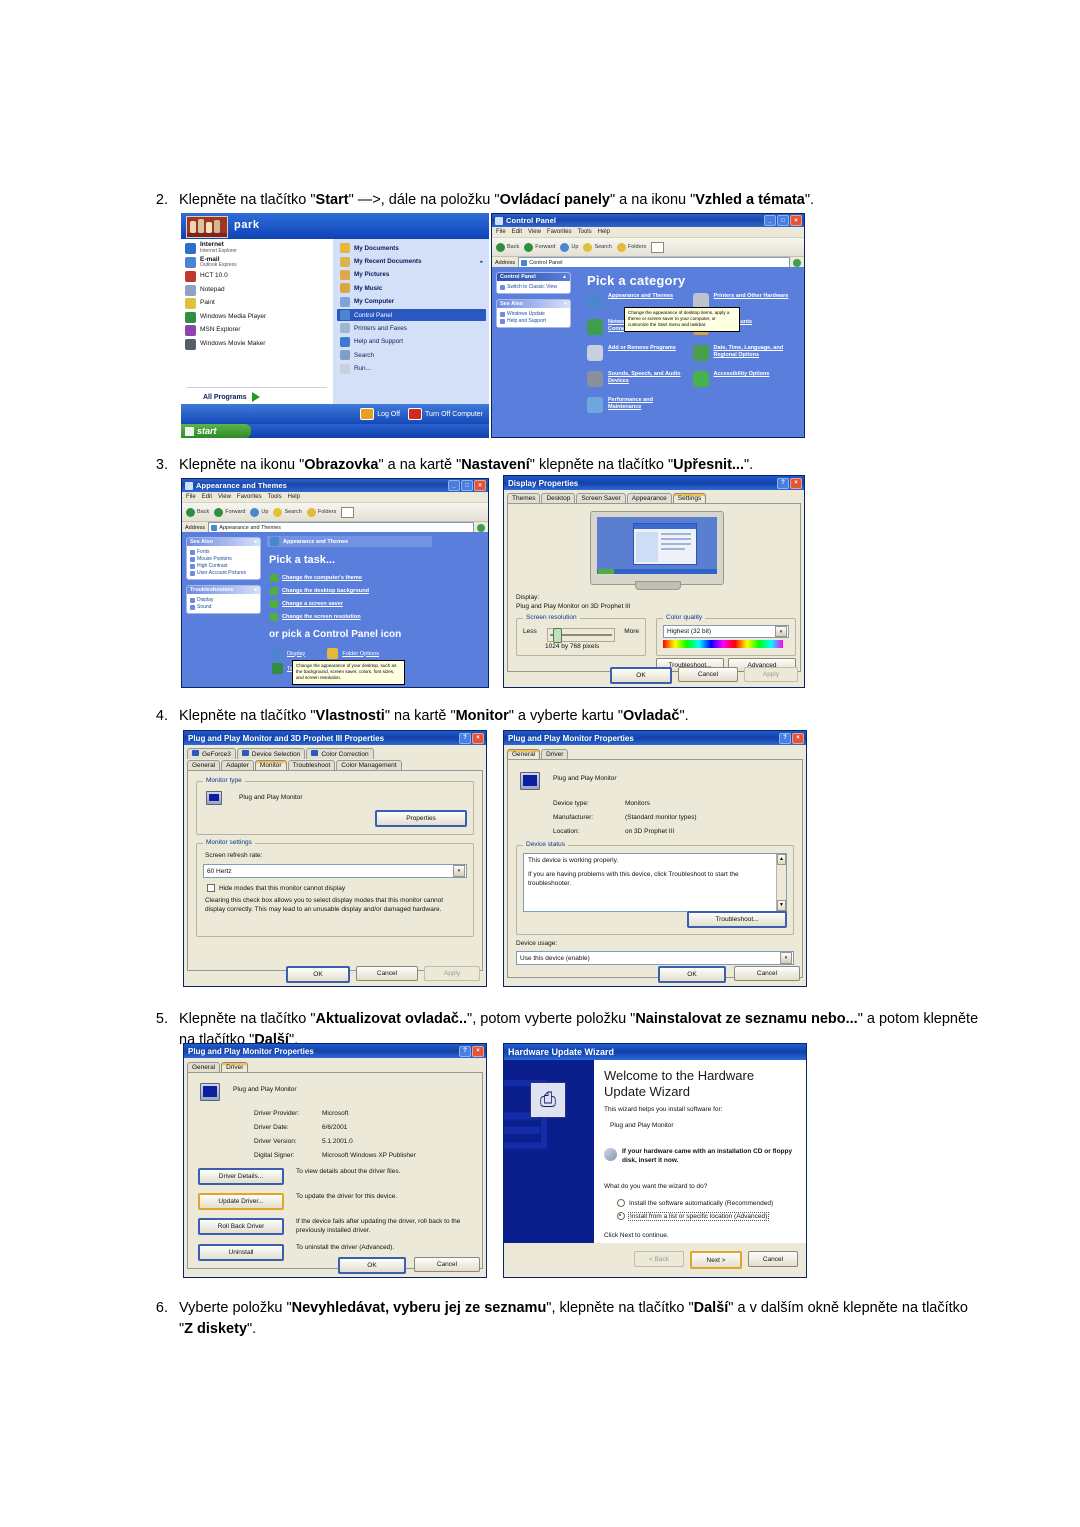 The height and width of the screenshot is (1527, 1080). Describe the element at coordinates (564, 277) in the screenshot. I see `collapse-icon: ▲` at that location.